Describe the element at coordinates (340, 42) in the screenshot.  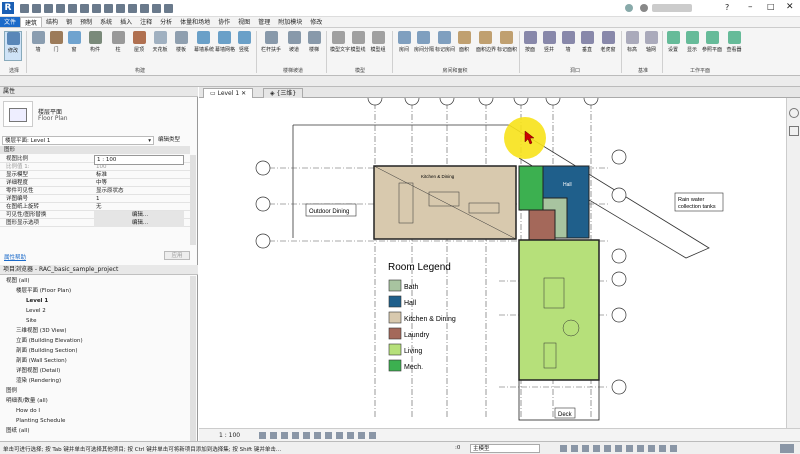
I see `model-text-button: 模型文字` at that location.